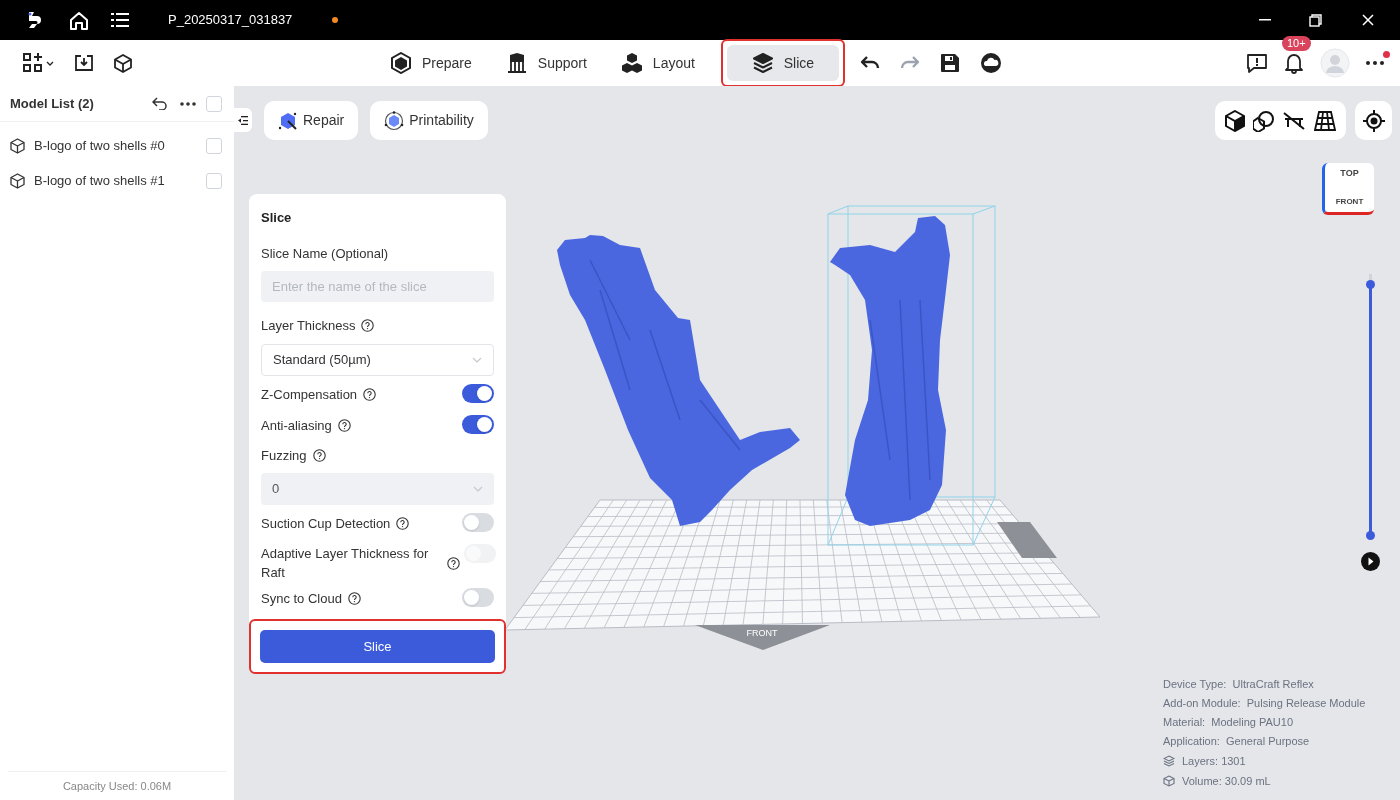 The width and height of the screenshot is (1400, 800). I want to click on bell-icon, so click(1294, 63).